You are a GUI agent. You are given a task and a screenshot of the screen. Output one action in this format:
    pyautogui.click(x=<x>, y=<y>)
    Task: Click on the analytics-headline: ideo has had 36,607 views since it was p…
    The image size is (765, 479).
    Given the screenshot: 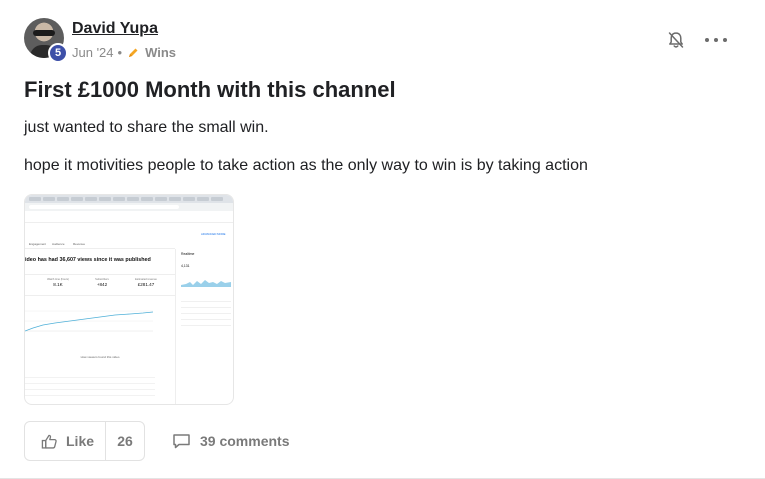 What is the action you would take?
    pyautogui.click(x=88, y=260)
    